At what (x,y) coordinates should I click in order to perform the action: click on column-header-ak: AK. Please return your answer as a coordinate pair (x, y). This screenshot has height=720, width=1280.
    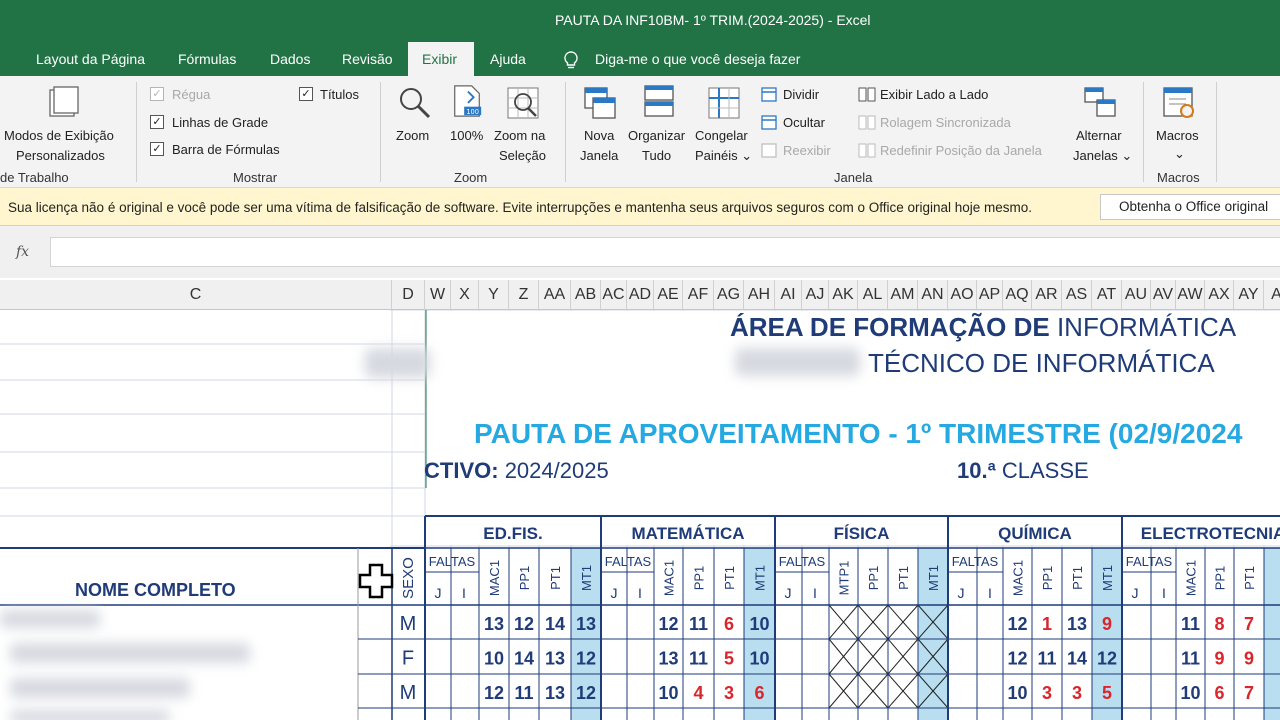
    Looking at the image, I should click on (843, 295).